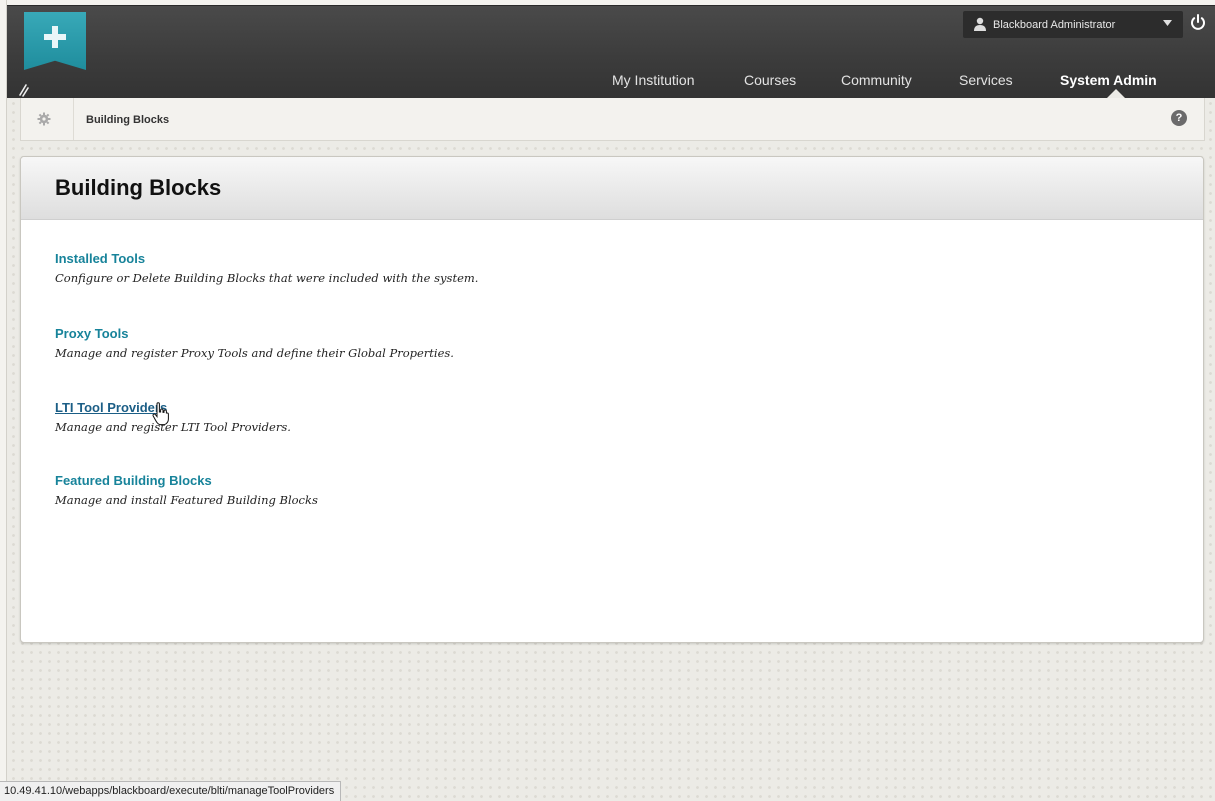 The height and width of the screenshot is (801, 1215). What do you see at coordinates (173, 427) in the screenshot?
I see `lti-tool-providers-description: Manage and register LTI Tool Providers.` at bounding box center [173, 427].